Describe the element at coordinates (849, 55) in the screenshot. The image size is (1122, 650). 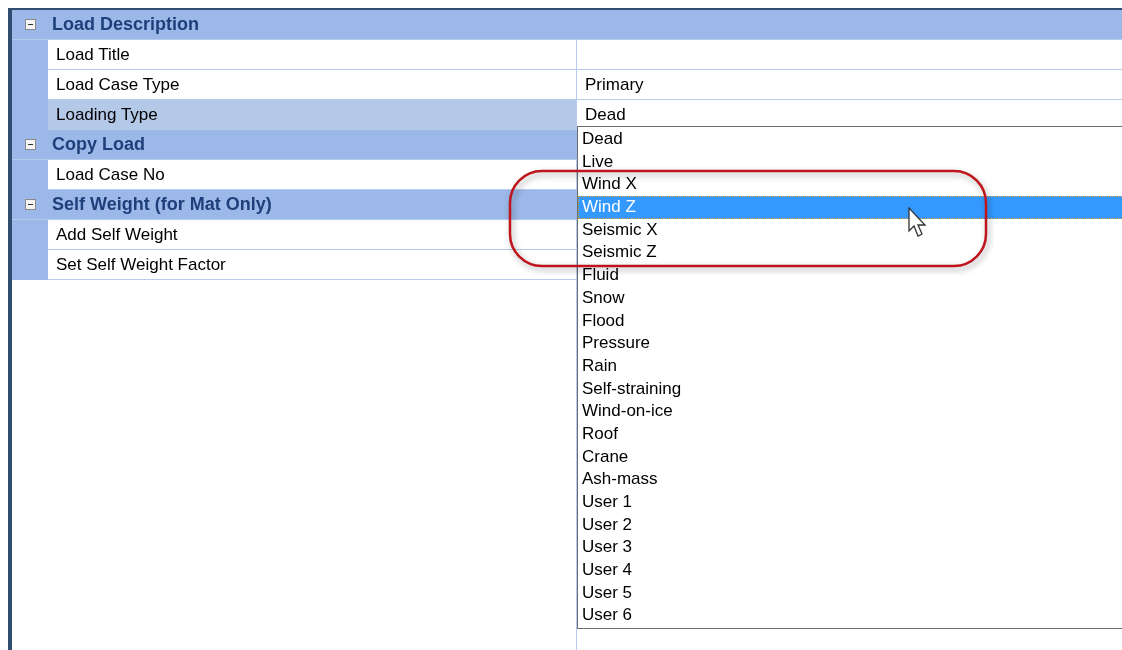
I see `value-cell` at that location.